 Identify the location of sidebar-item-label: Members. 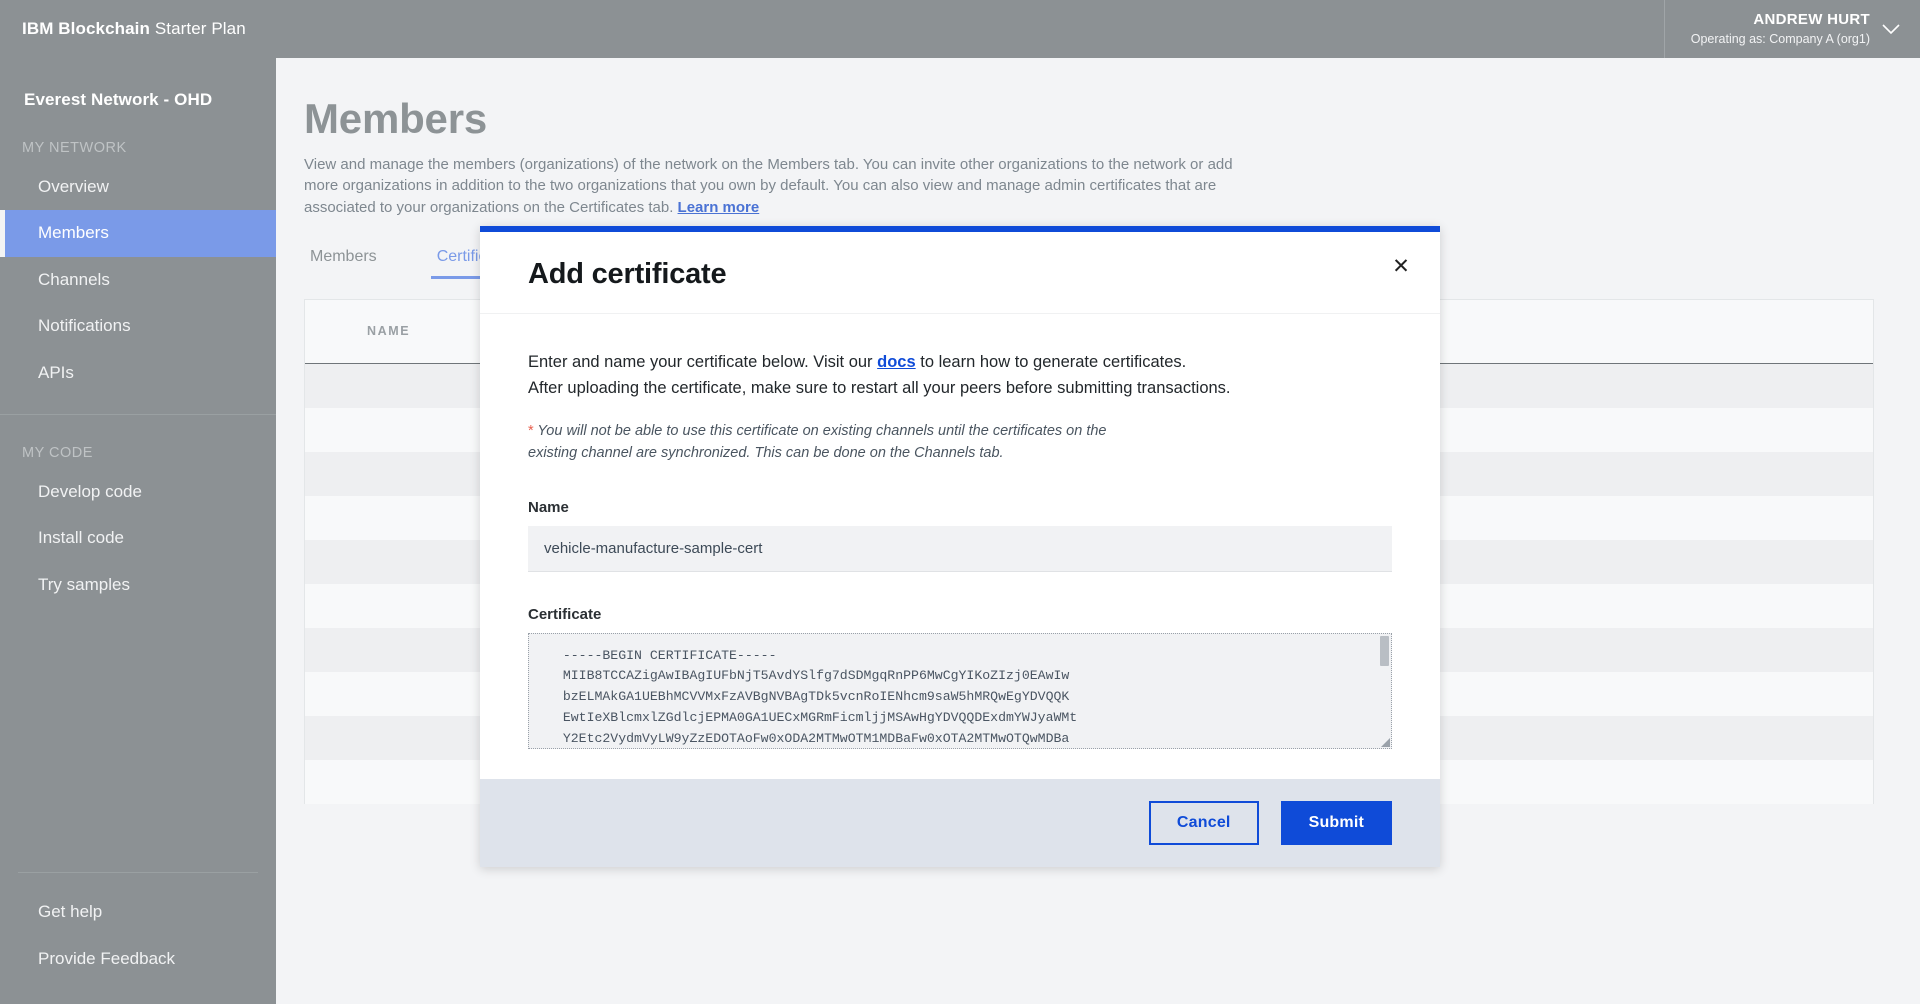
(73, 233).